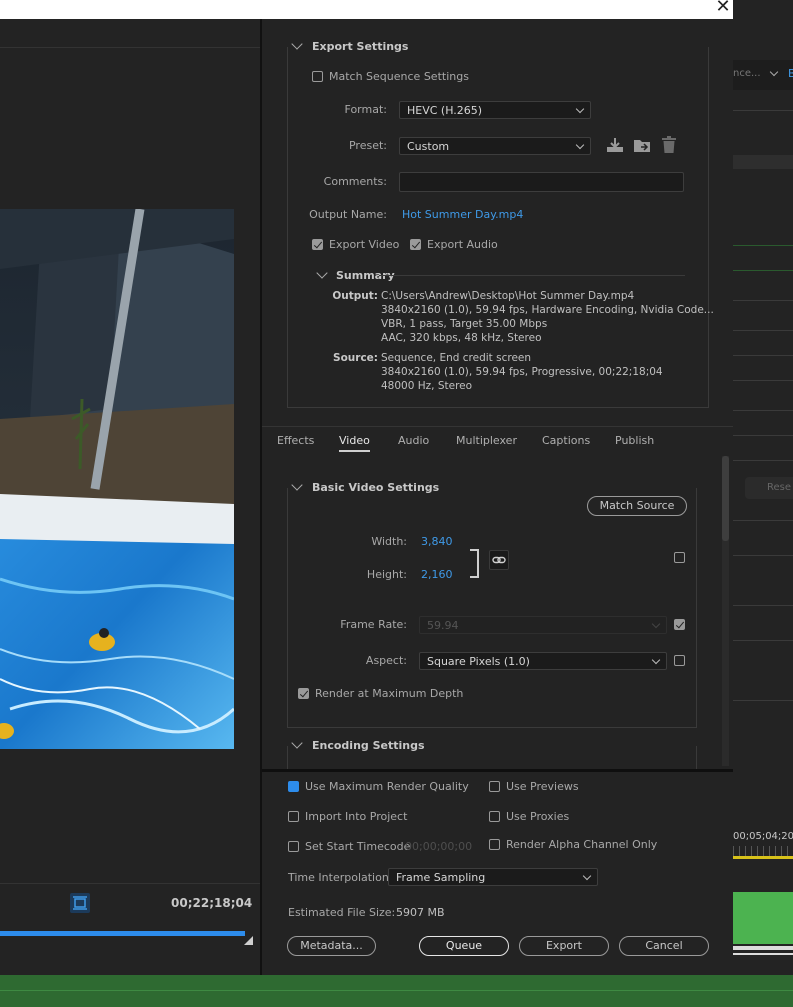 The height and width of the screenshot is (1007, 793). I want to click on use-previews-checkbox, so click(494, 786).